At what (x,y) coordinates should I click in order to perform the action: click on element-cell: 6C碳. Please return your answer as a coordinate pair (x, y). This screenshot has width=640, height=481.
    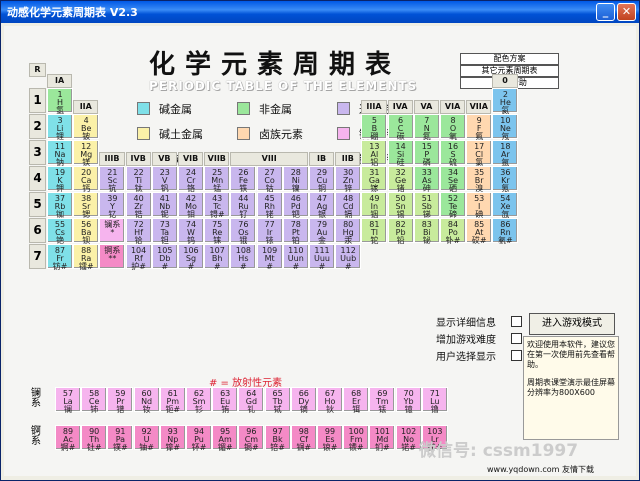
    Looking at the image, I should click on (400, 127).